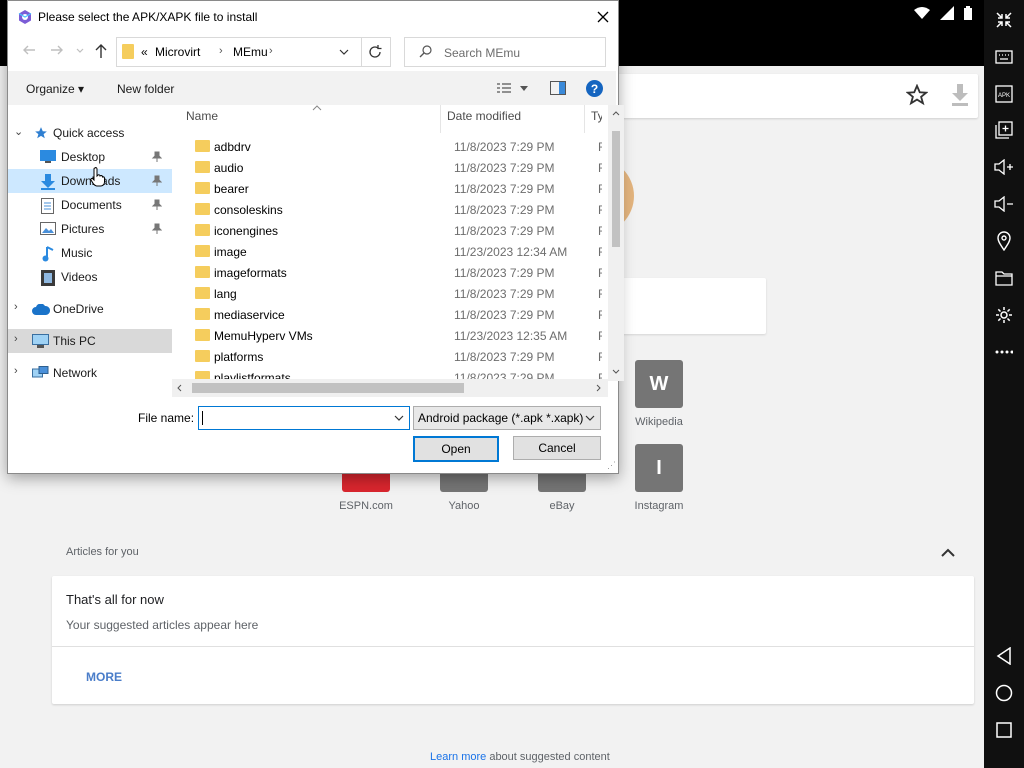 This screenshot has height=768, width=1024. I want to click on nav-label: Pictures, so click(83, 229).